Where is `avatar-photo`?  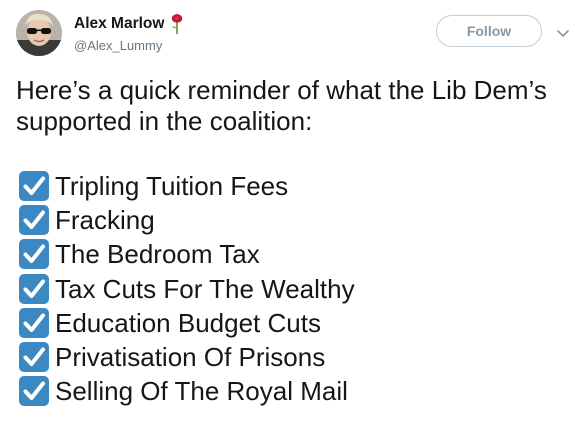 avatar-photo is located at coordinates (39, 33).